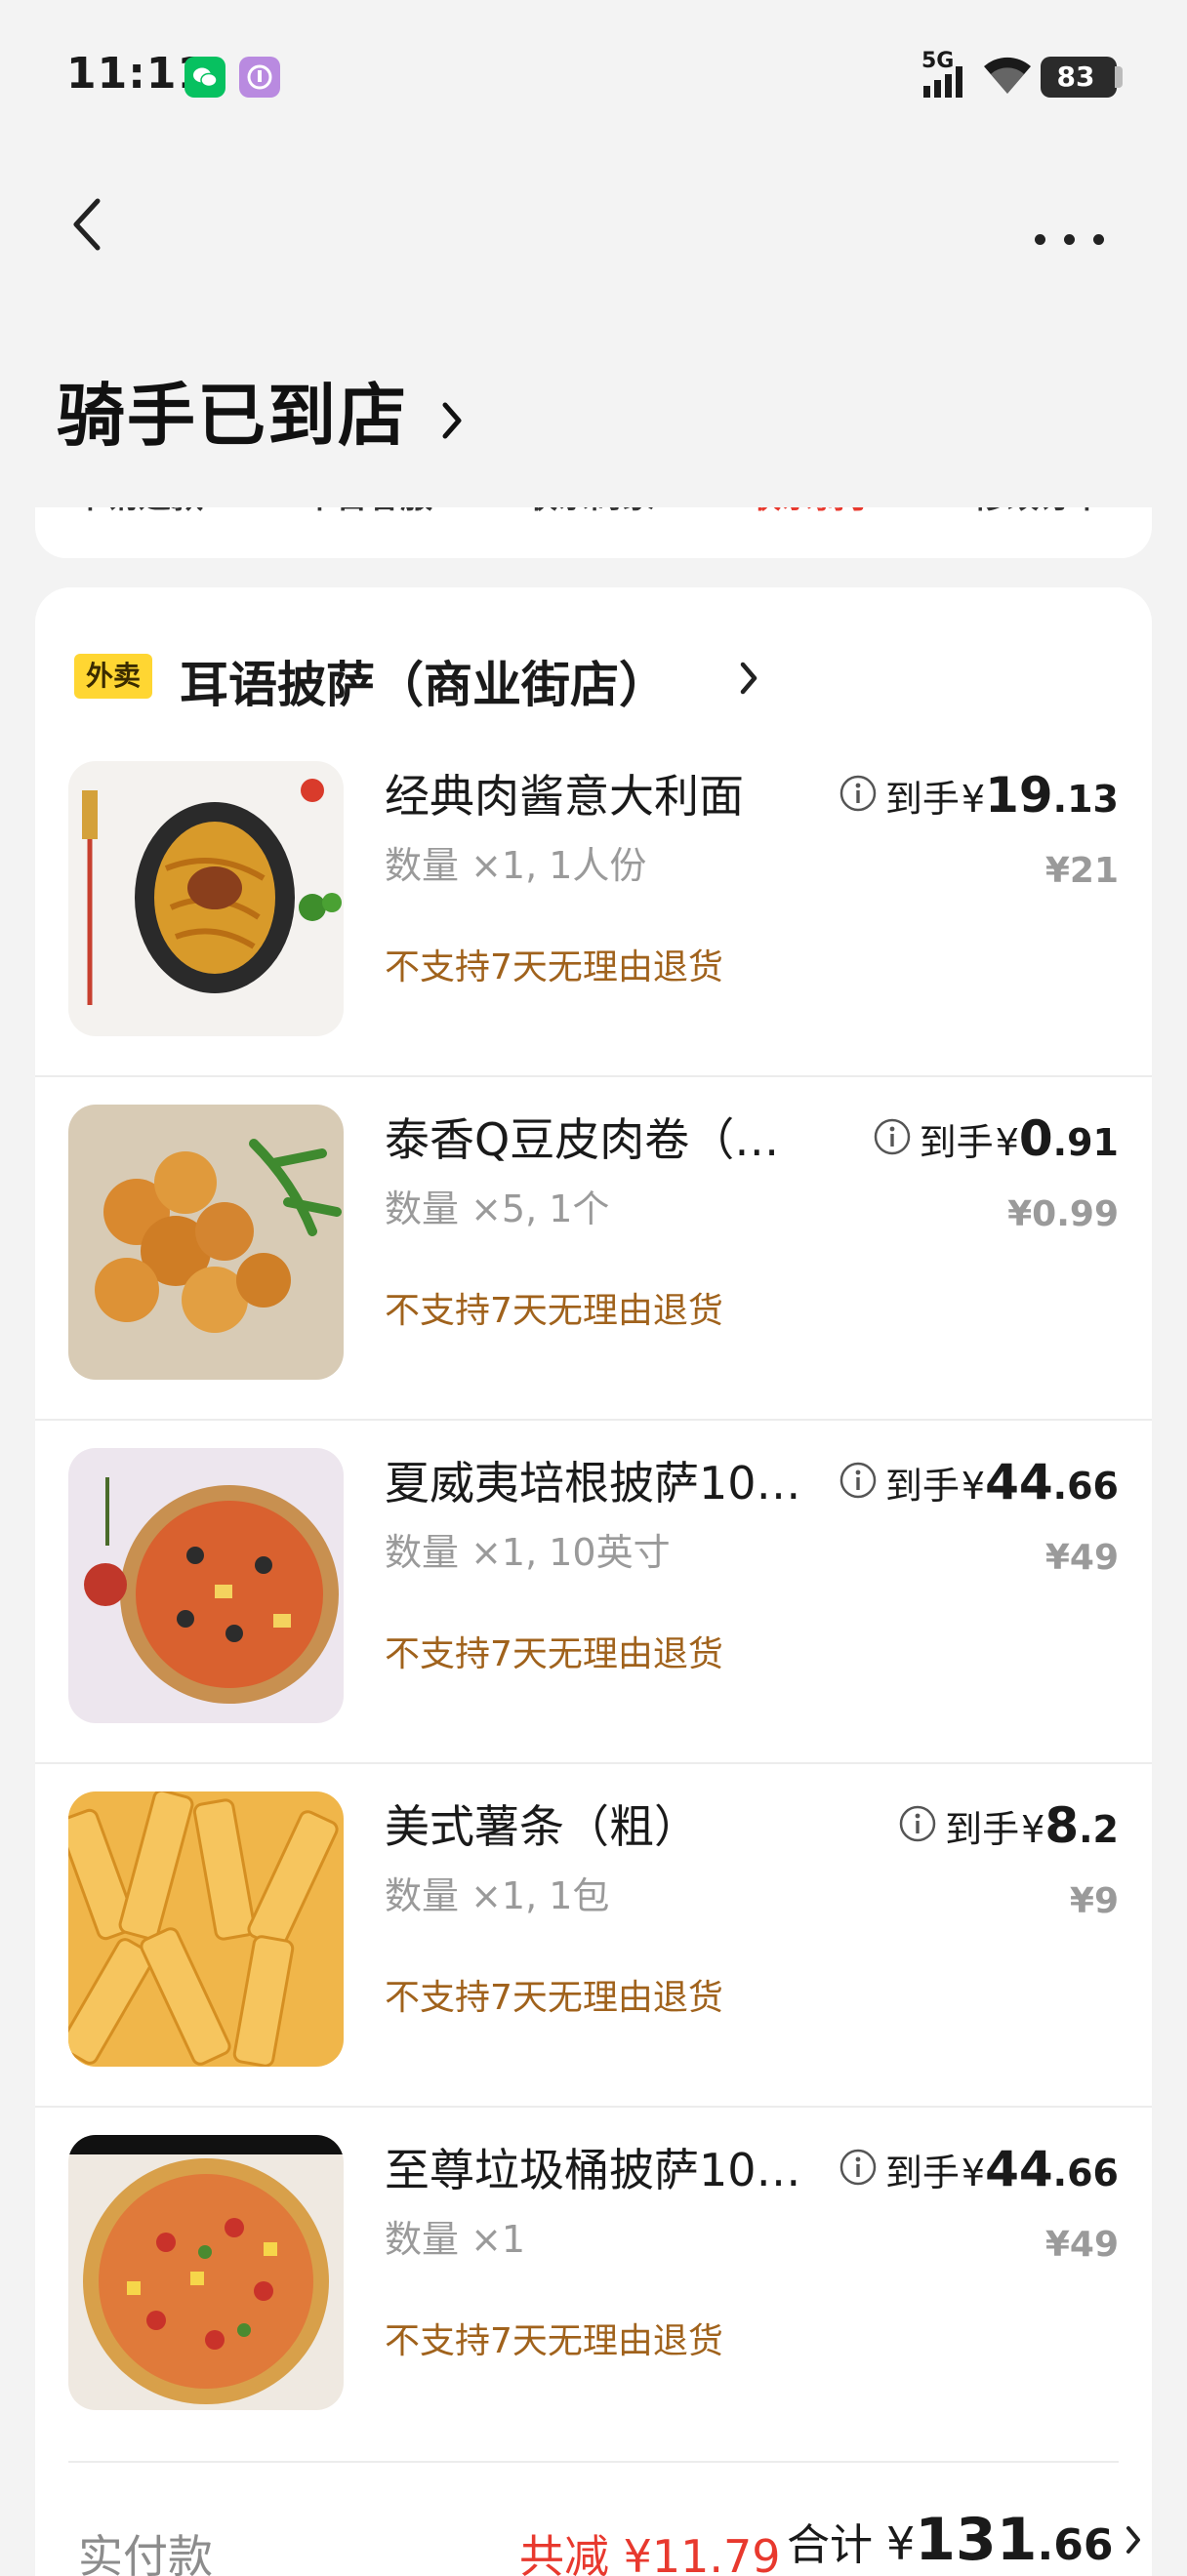  I want to click on item-price: 到手 ¥ 8 .2, so click(1008, 1825).